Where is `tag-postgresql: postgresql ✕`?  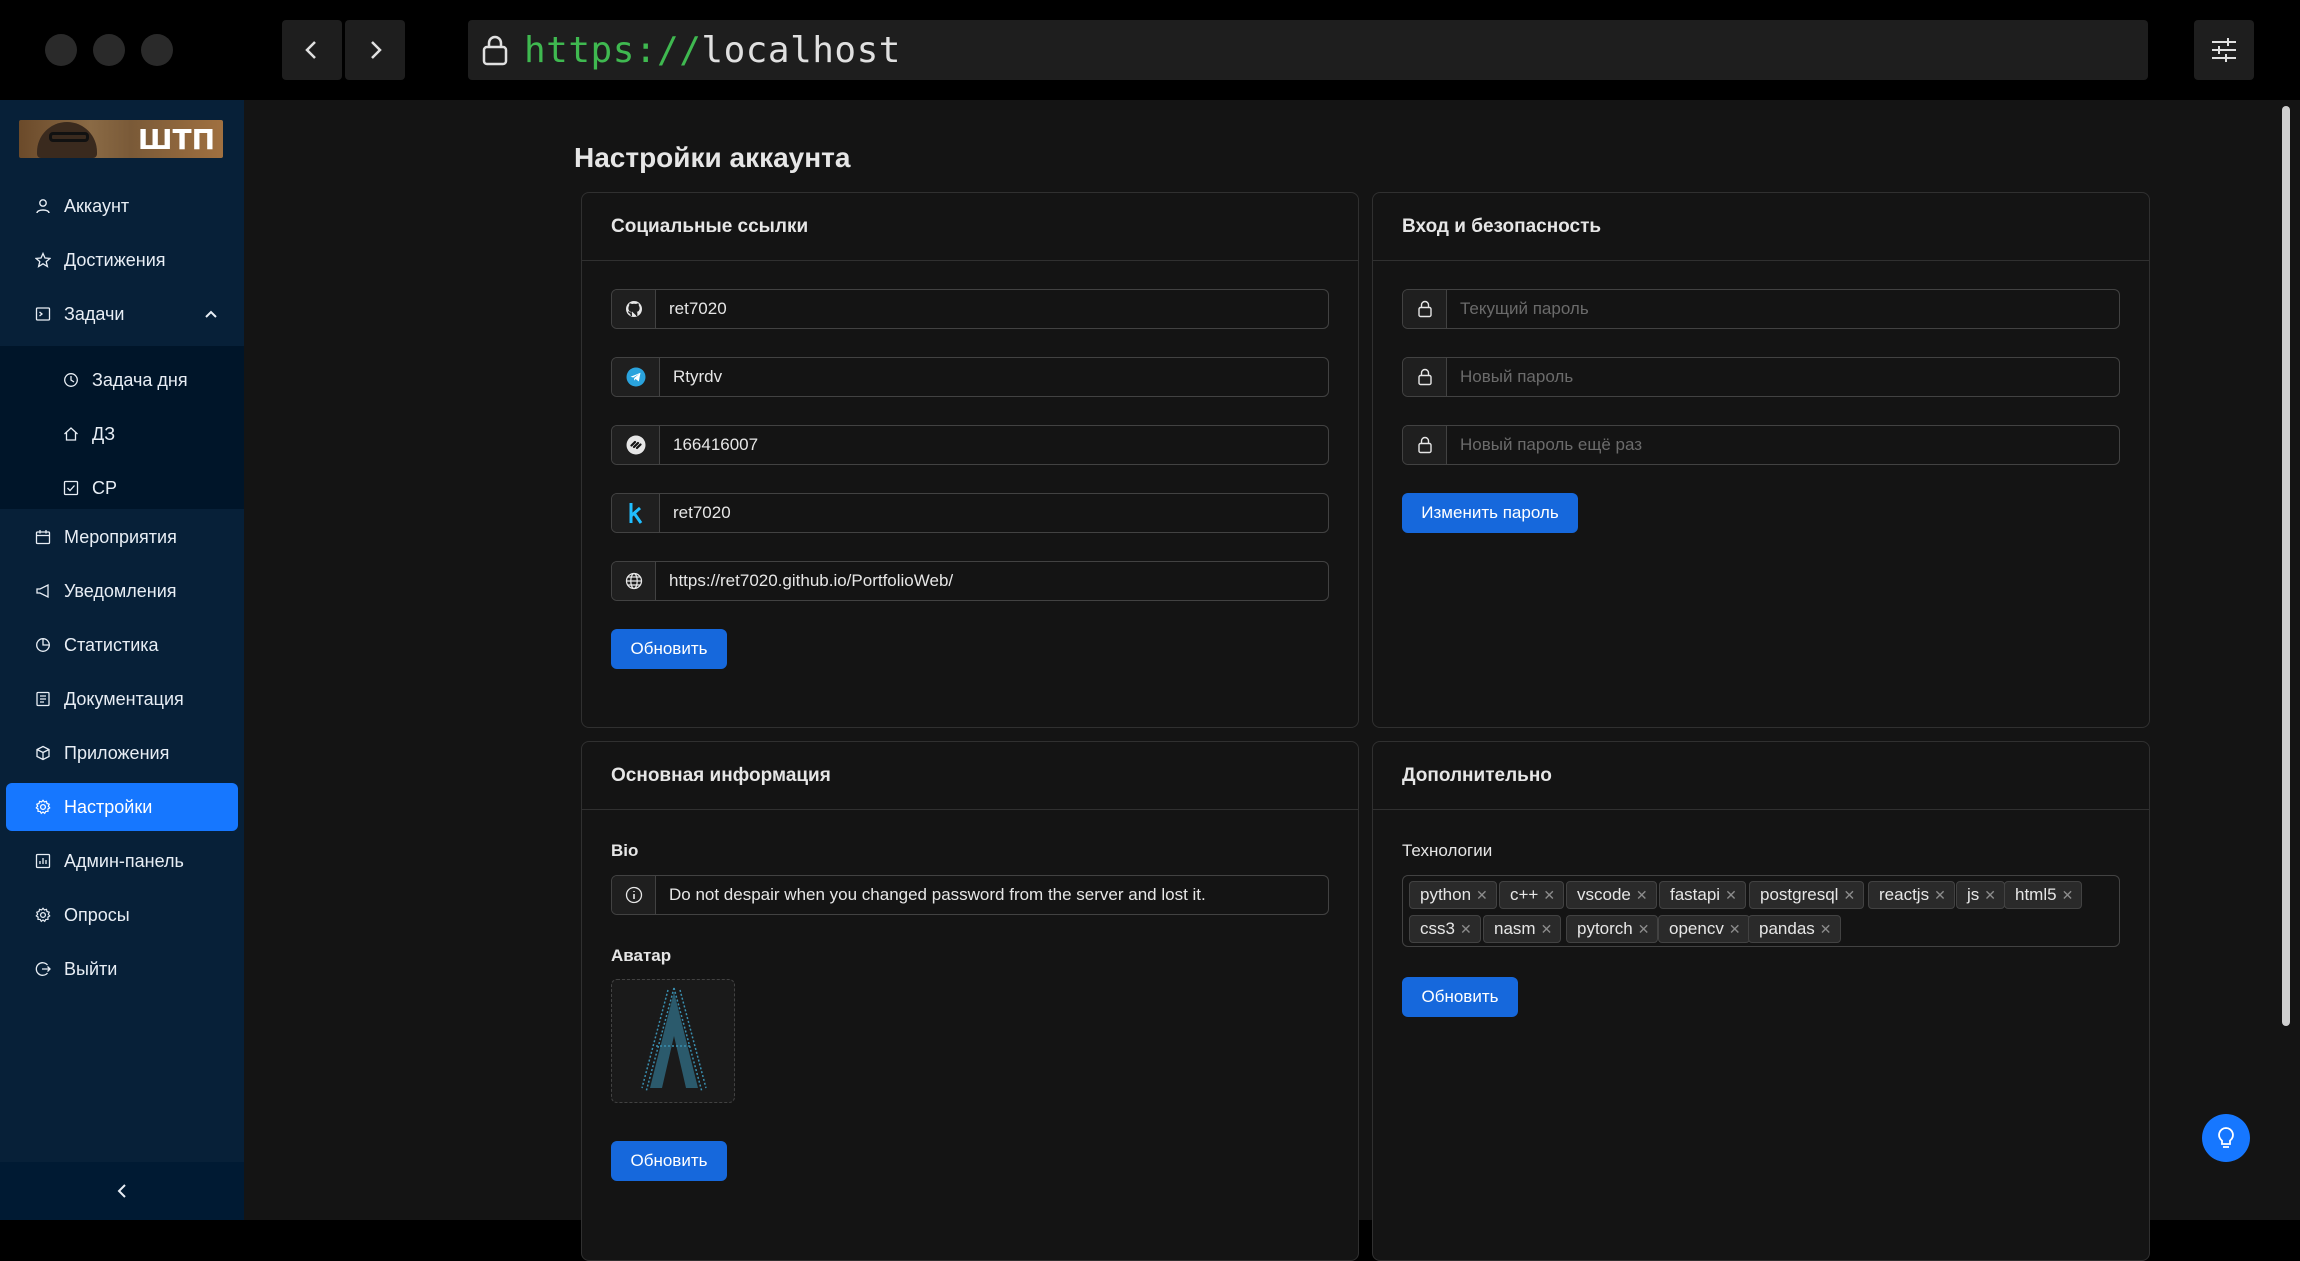 tag-postgresql: postgresql ✕ is located at coordinates (1807, 895).